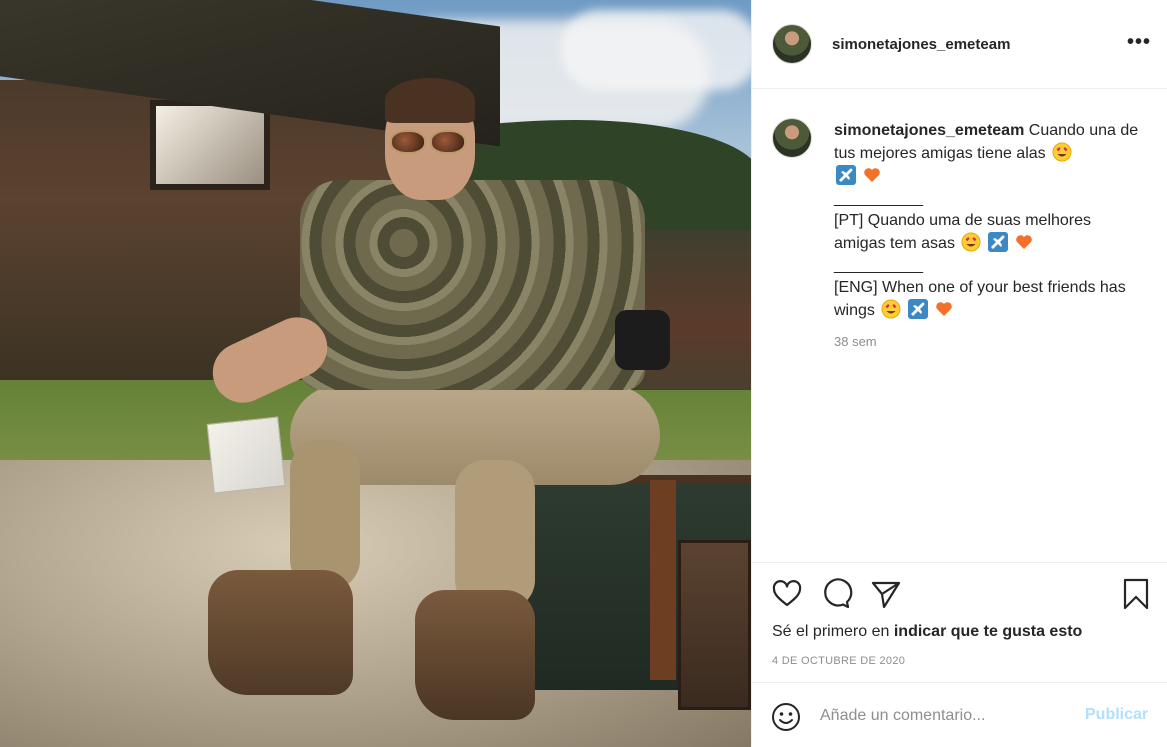  Describe the element at coordinates (210, 145) in the screenshot. I see `airplane-window` at that location.